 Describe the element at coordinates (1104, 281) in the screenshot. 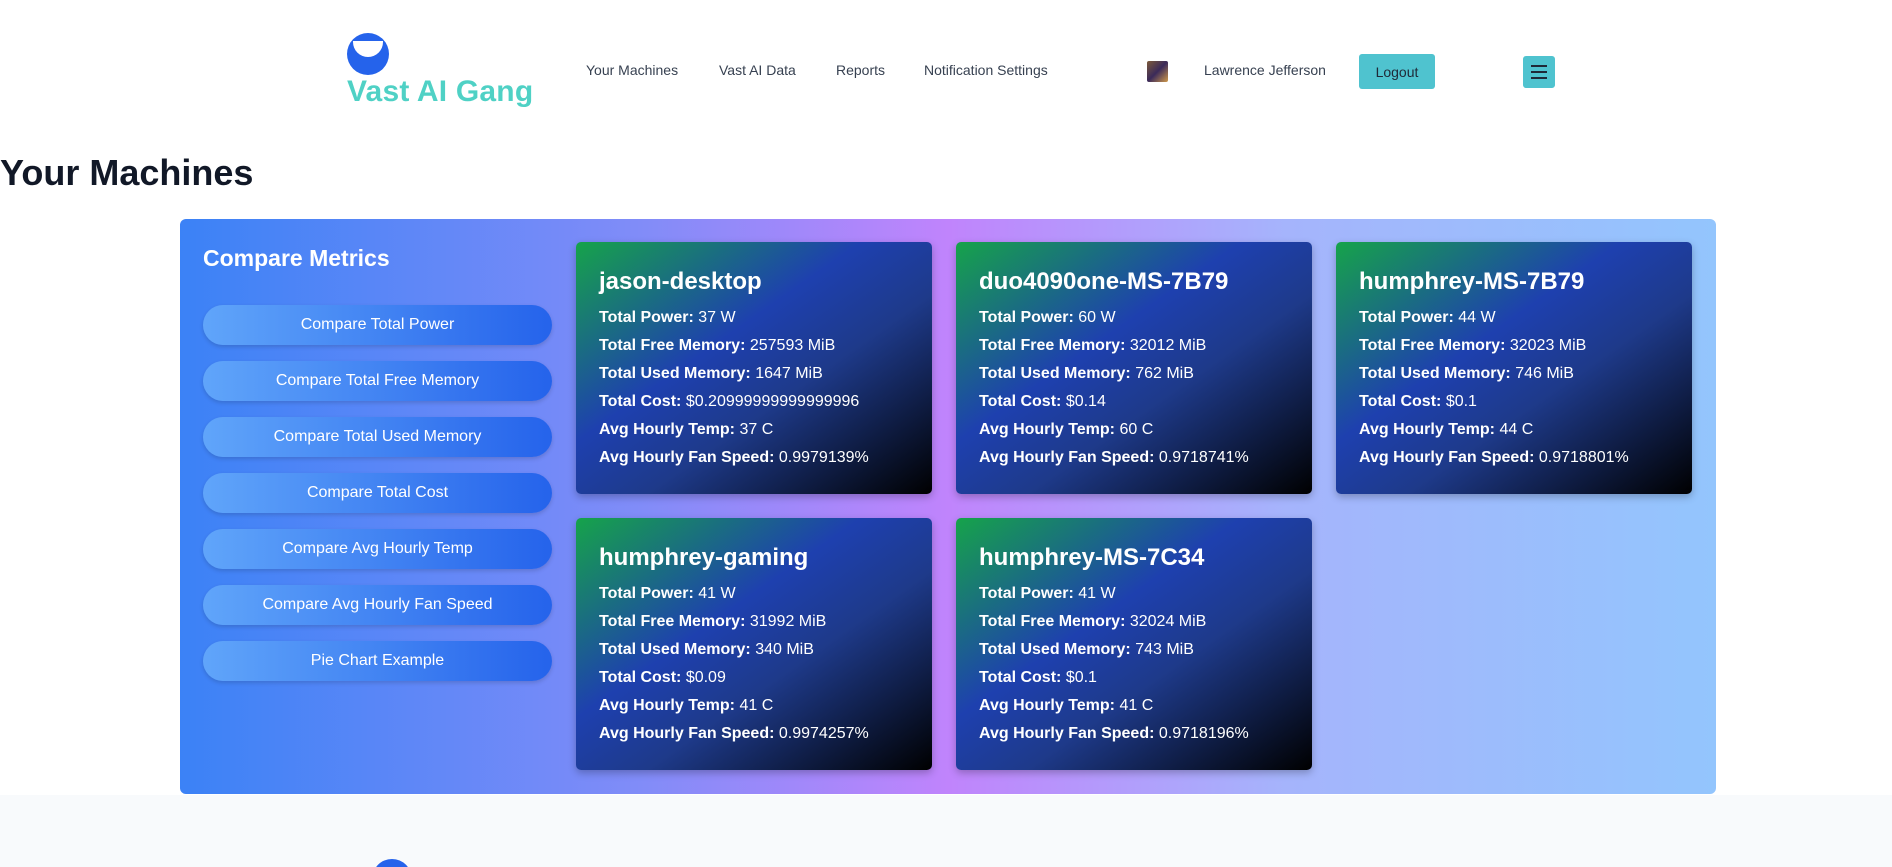

I see `machine-name: duo4090one-MS-7B79` at that location.